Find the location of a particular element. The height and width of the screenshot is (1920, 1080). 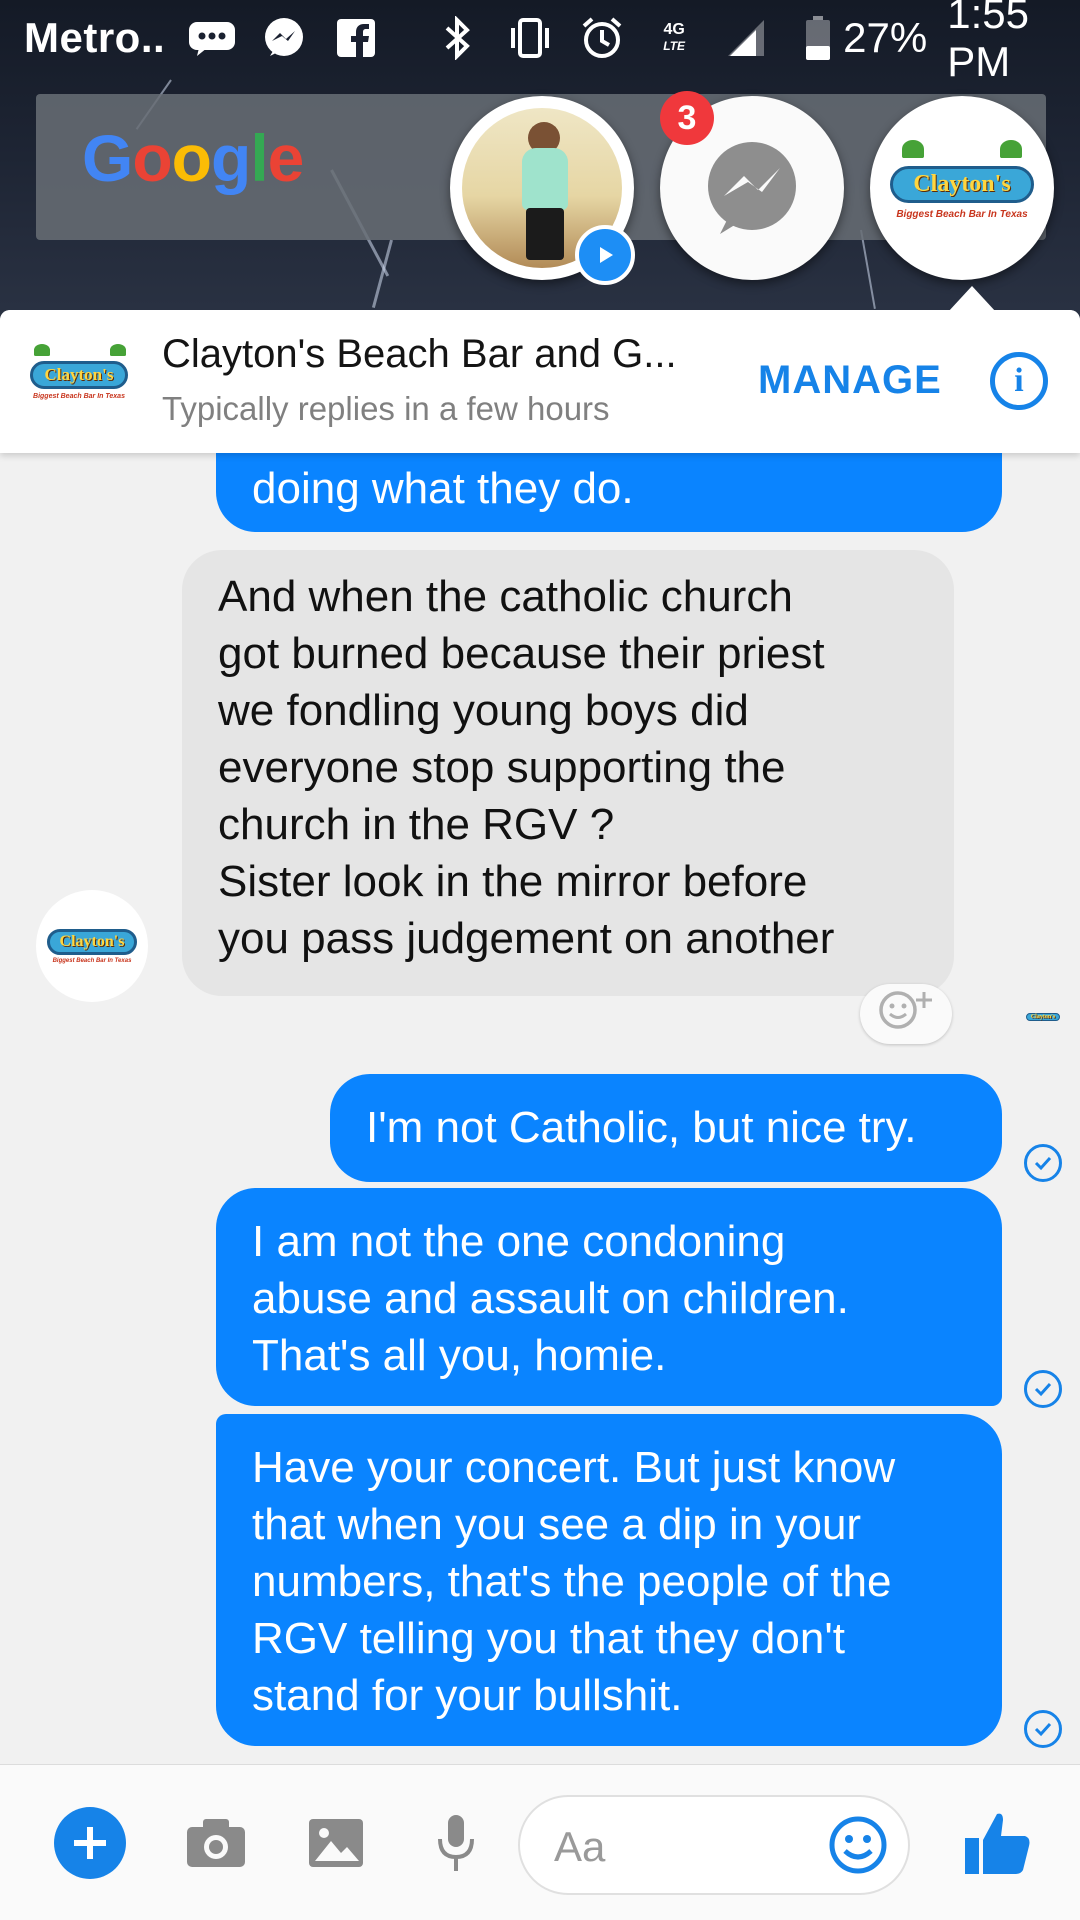

message-line: church in the RGV ? is located at coordinates (416, 824).